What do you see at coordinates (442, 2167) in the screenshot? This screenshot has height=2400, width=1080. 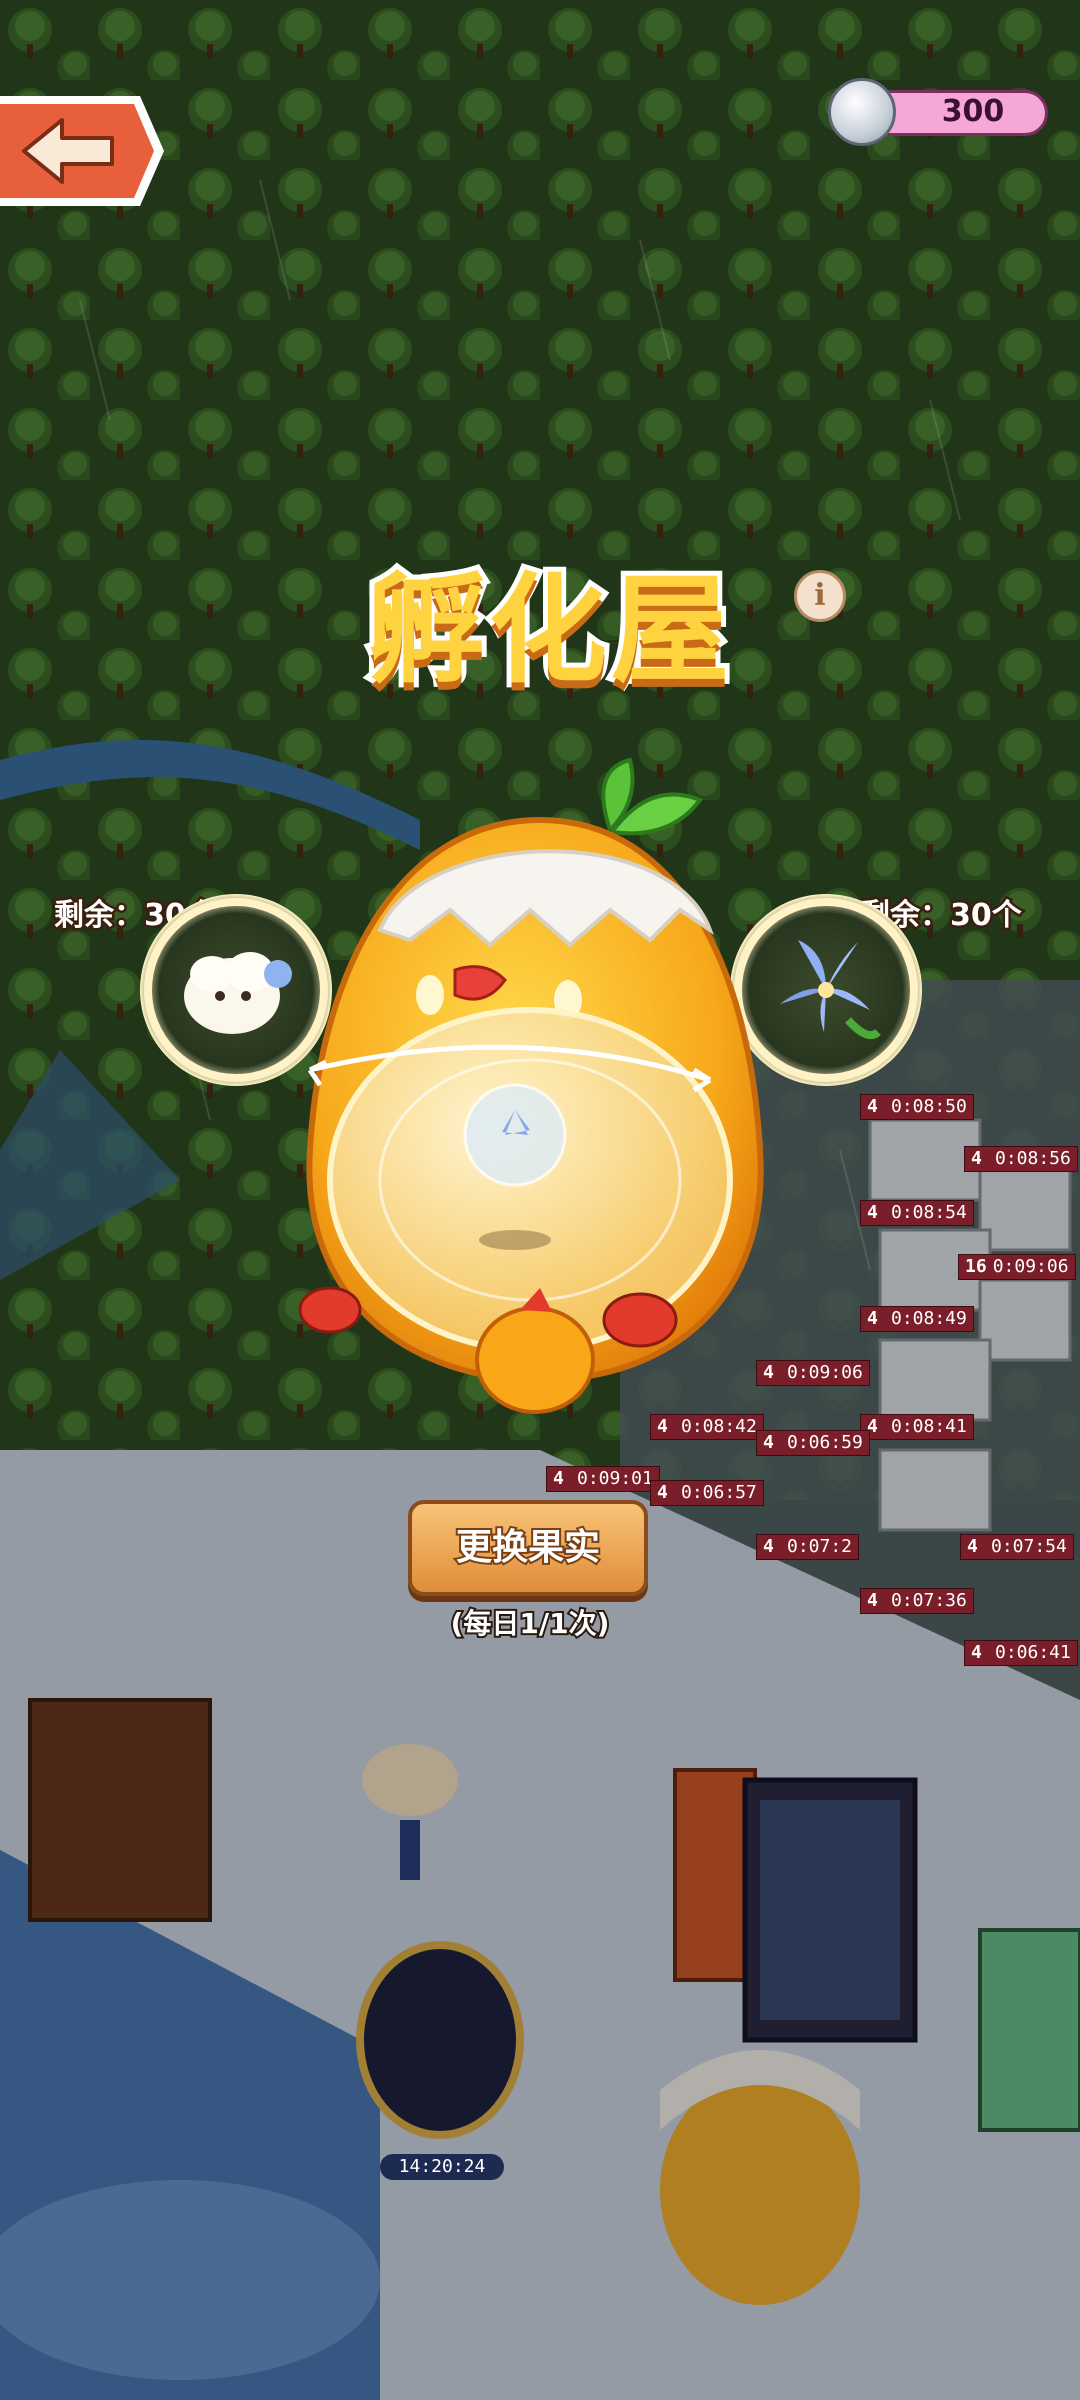 I see `bottom-timer: 14:20:24` at bounding box center [442, 2167].